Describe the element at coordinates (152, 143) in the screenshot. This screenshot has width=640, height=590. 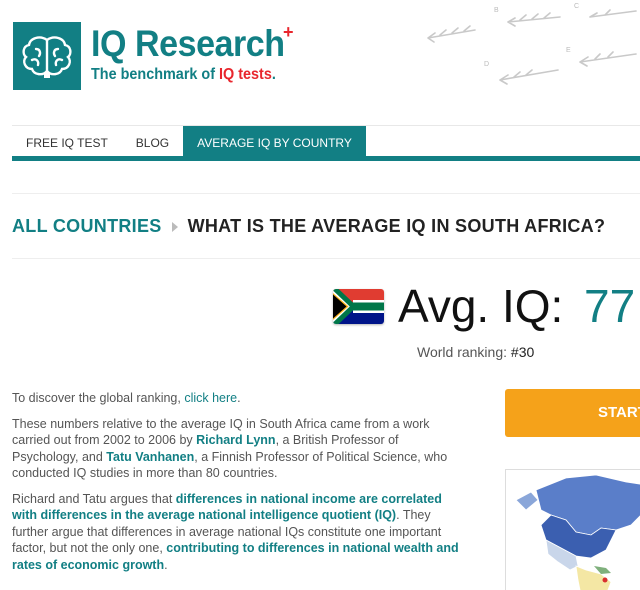
I see `nav-blog: BLOG` at that location.